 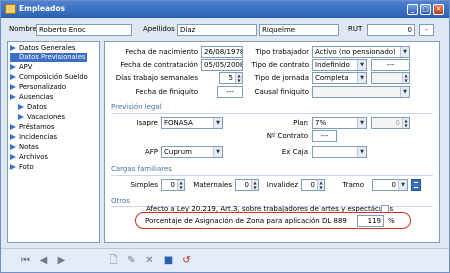 I want to click on new-icon: 🗋, so click(x=113, y=260).